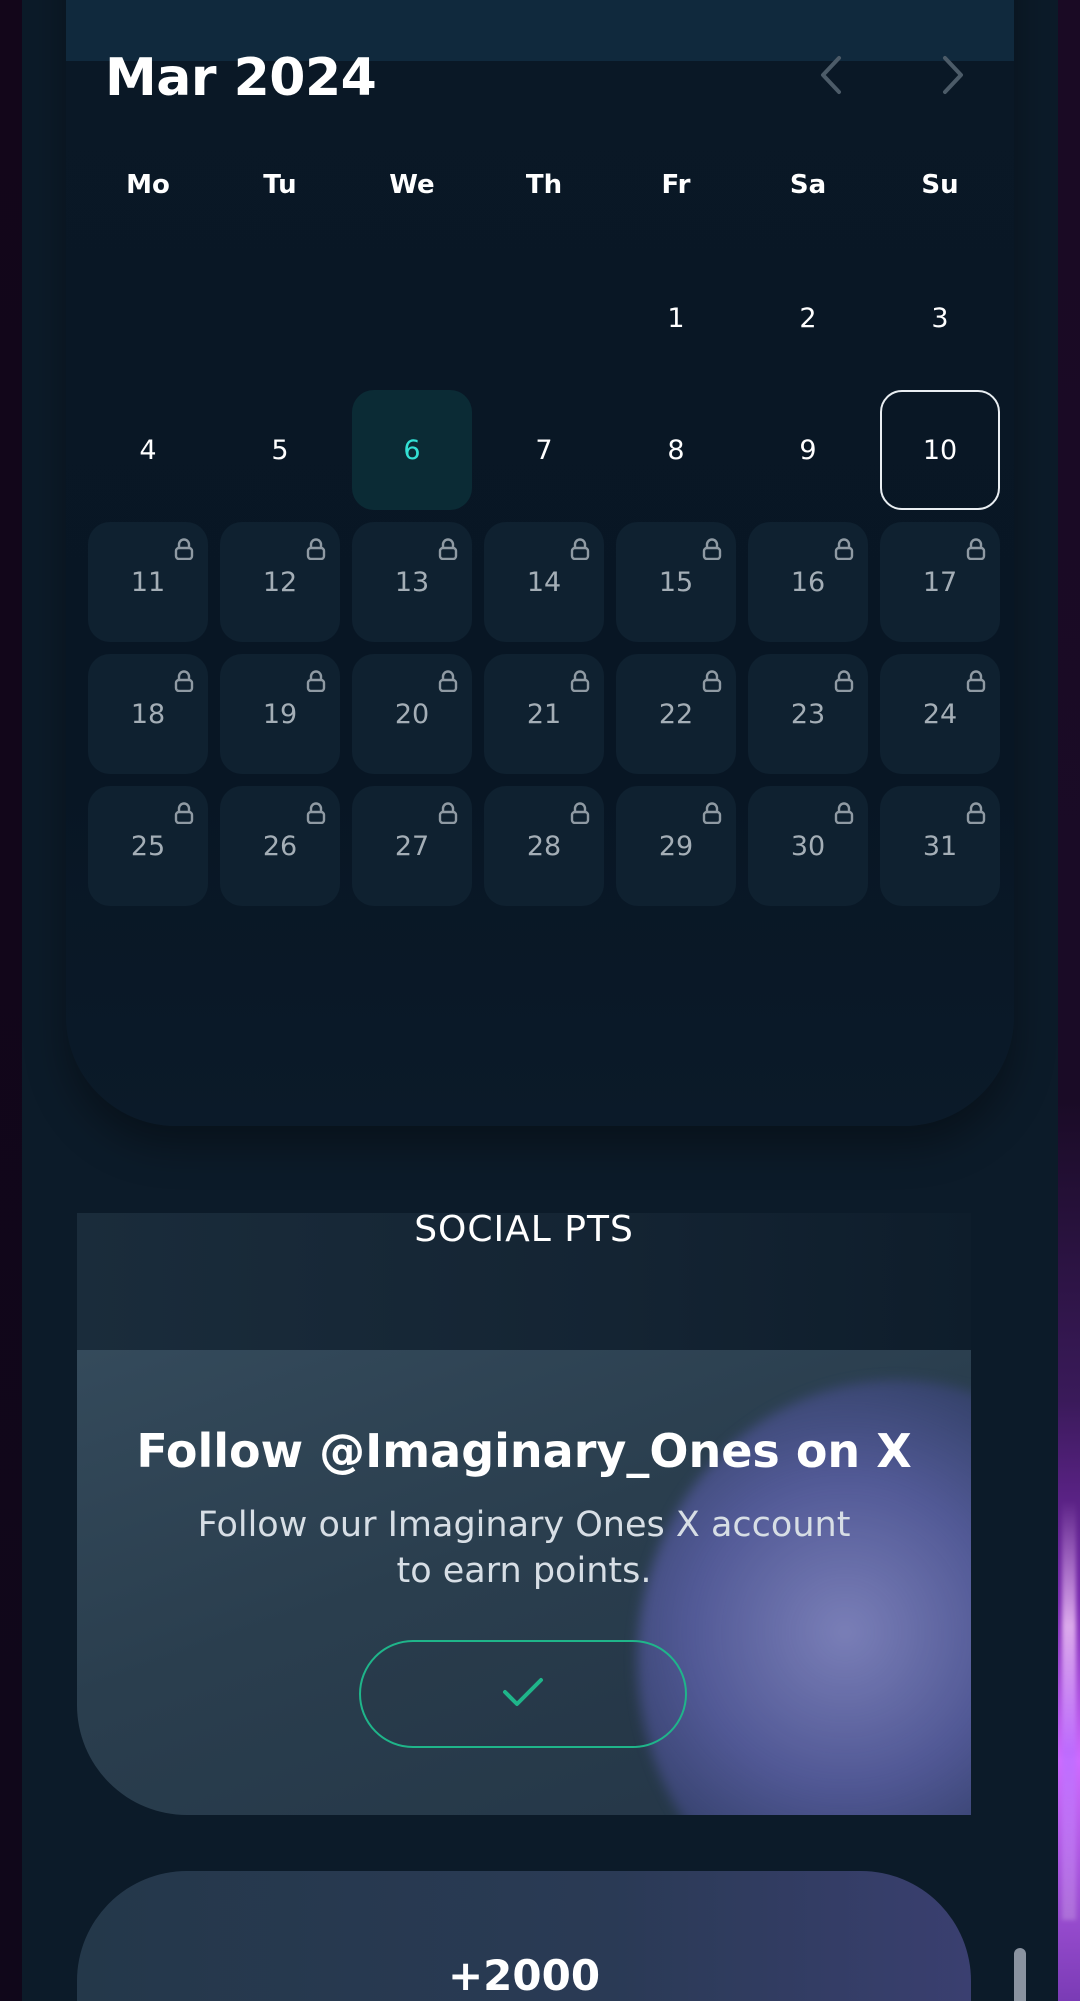 The width and height of the screenshot is (1080, 2001). I want to click on calendar-day-number: 7, so click(544, 450).